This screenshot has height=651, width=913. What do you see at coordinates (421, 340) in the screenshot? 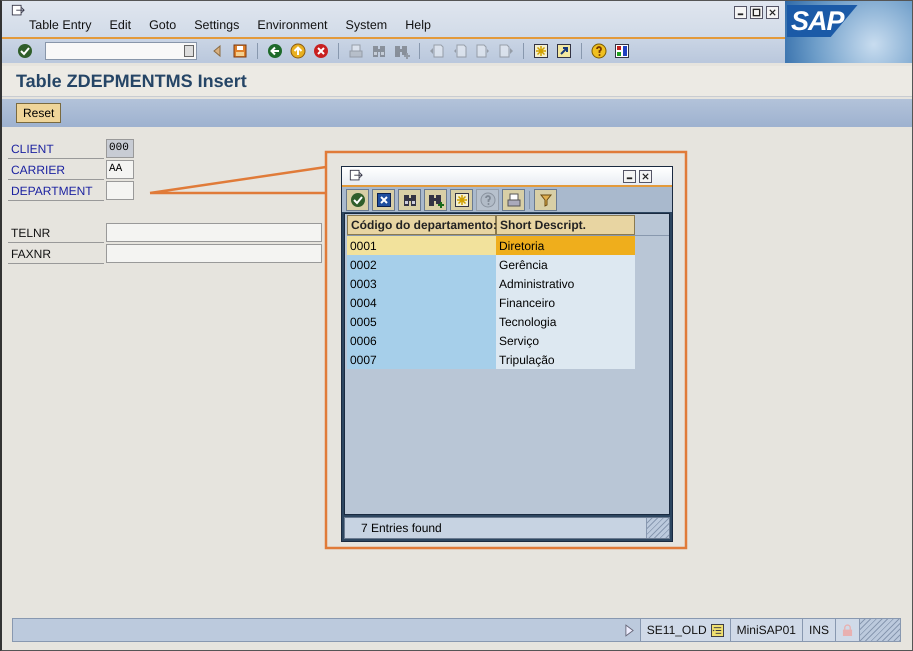
I see `table-cell: 0006` at bounding box center [421, 340].